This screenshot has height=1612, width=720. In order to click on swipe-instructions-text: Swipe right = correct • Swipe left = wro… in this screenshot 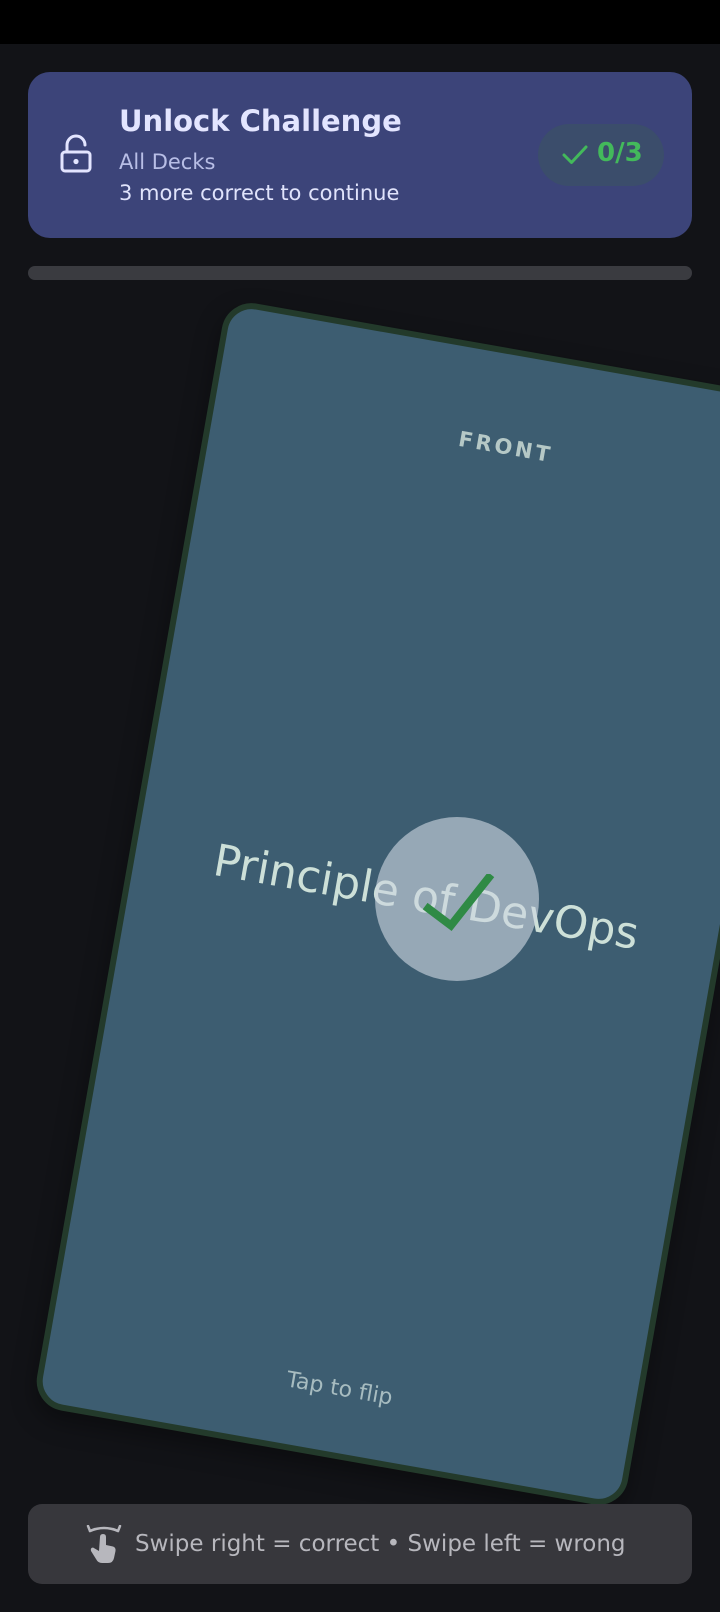, I will do `click(380, 1544)`.